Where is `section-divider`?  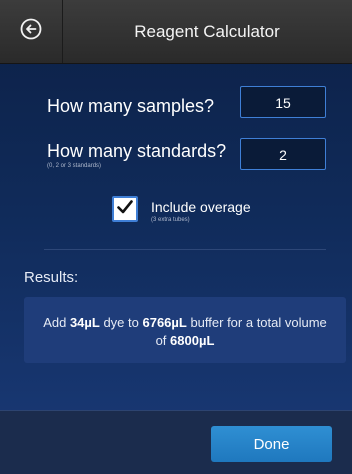 section-divider is located at coordinates (185, 249).